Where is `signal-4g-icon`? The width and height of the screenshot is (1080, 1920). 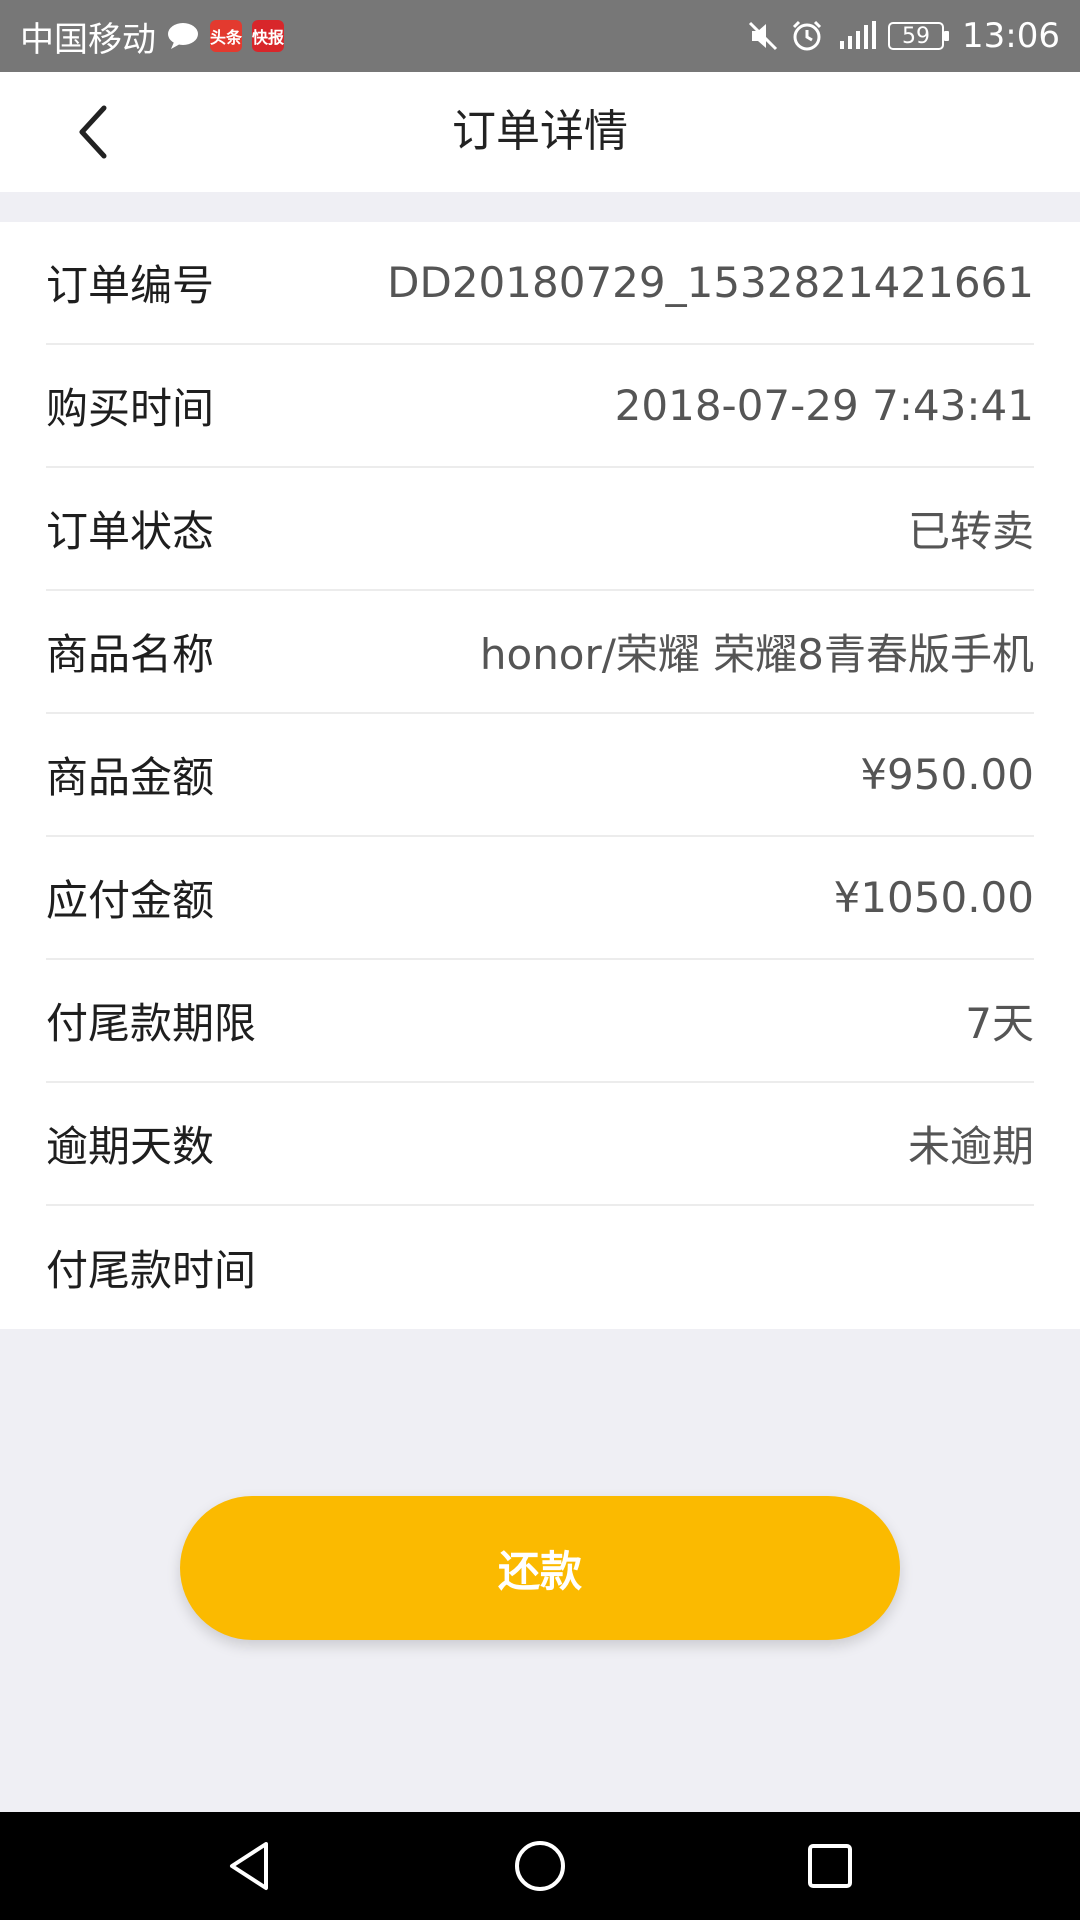 signal-4g-icon is located at coordinates (856, 36).